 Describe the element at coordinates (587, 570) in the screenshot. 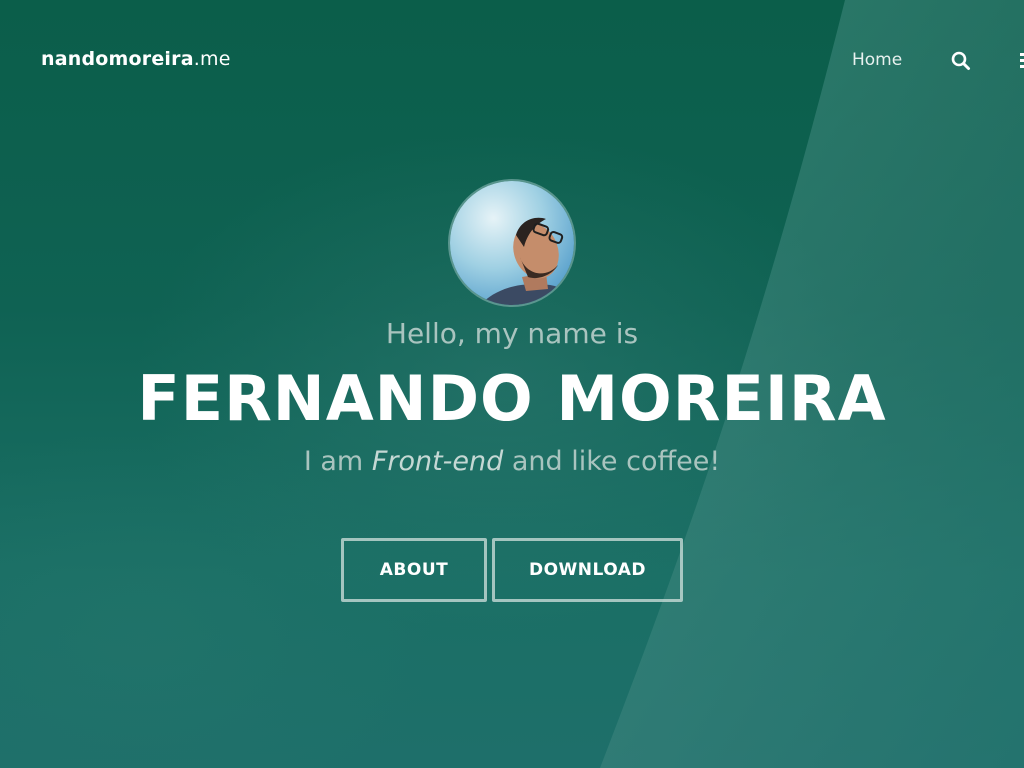

I see `download-button: DOWNLOAD` at that location.